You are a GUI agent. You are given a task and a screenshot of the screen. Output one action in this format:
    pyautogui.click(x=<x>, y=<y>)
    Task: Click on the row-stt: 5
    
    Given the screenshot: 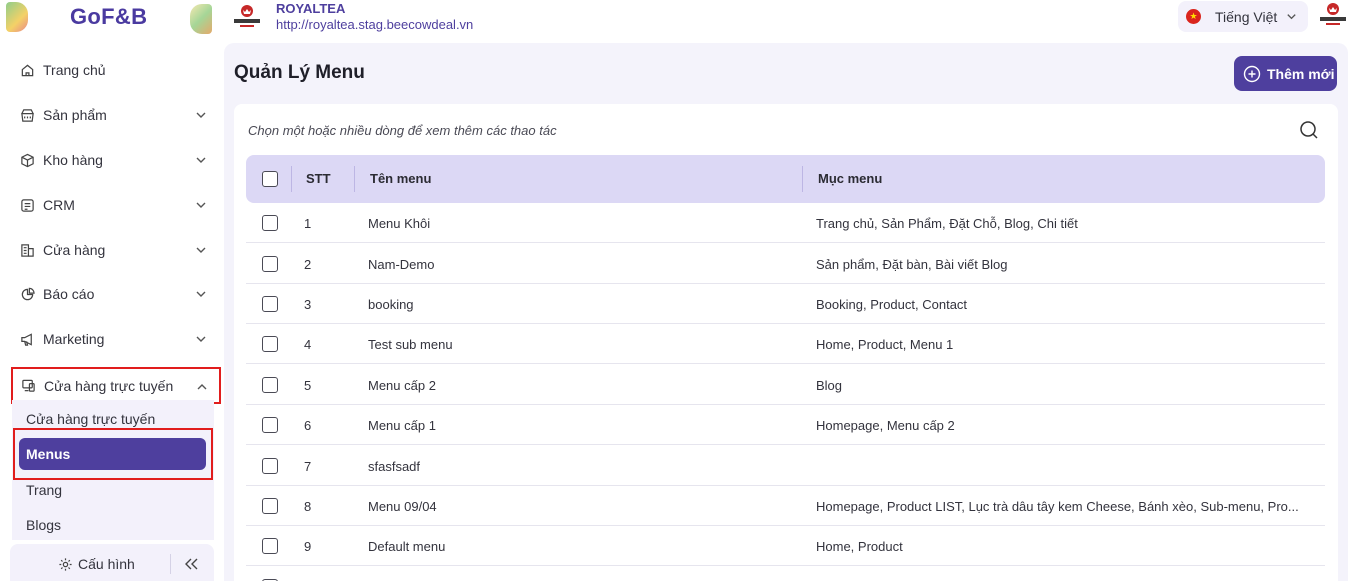 What is the action you would take?
    pyautogui.click(x=308, y=385)
    